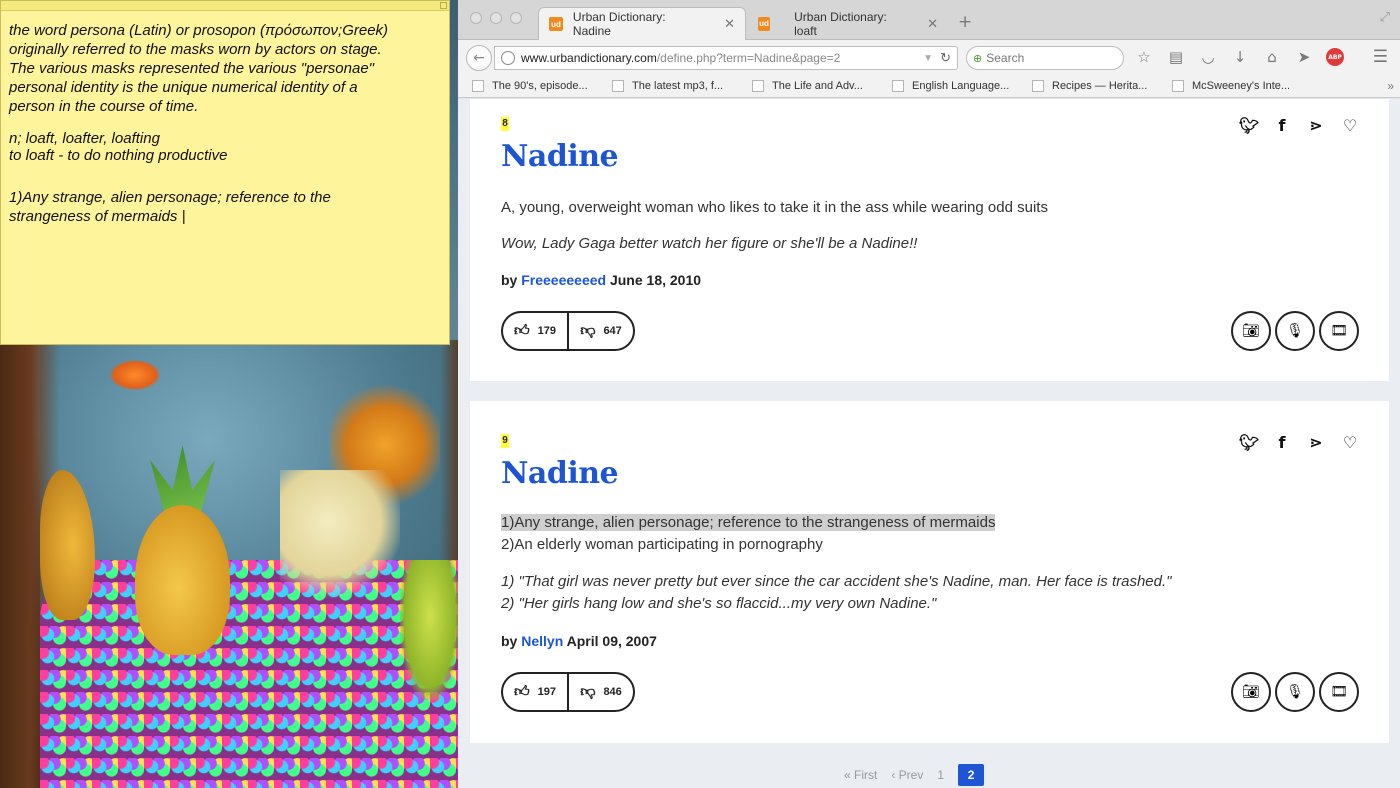 This screenshot has width=1400, height=788. What do you see at coordinates (340, 535) in the screenshot?
I see `white-coral` at bounding box center [340, 535].